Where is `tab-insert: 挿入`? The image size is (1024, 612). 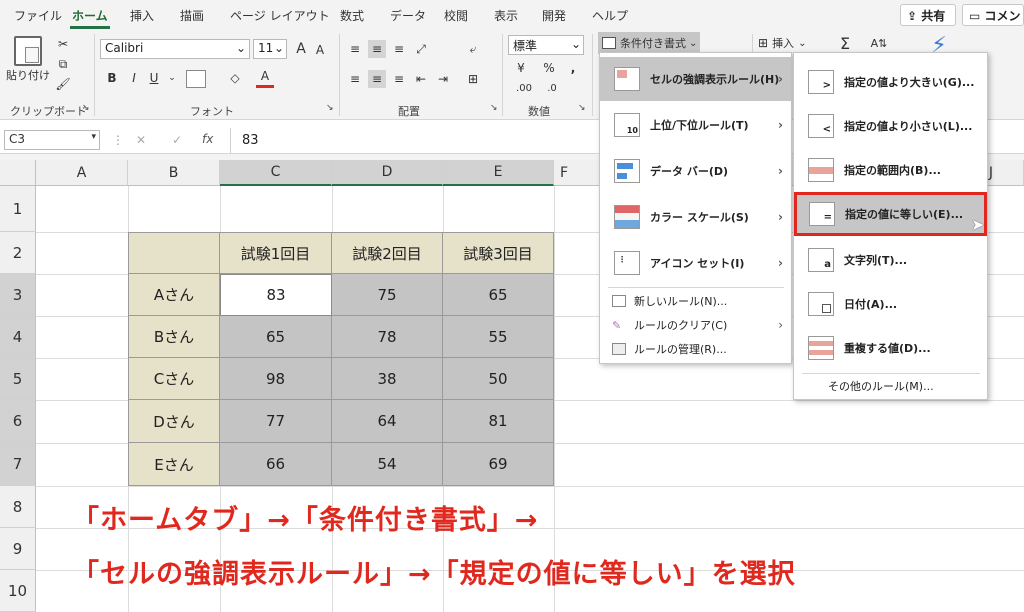 tab-insert: 挿入 is located at coordinates (142, 15).